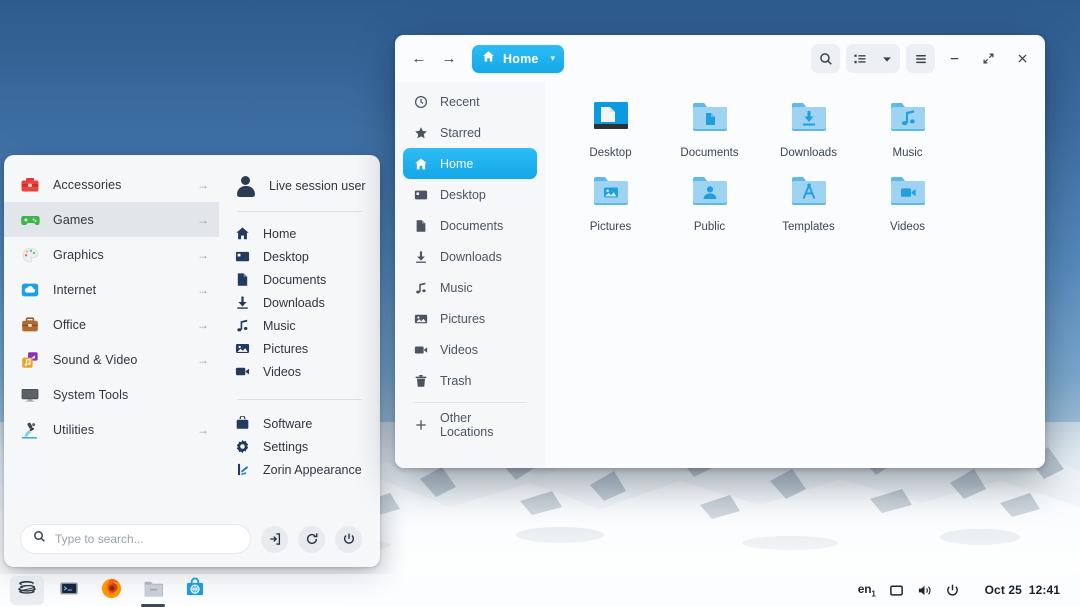  Describe the element at coordinates (873, 594) in the screenshot. I see `keyboard-layout-sub: 1` at that location.